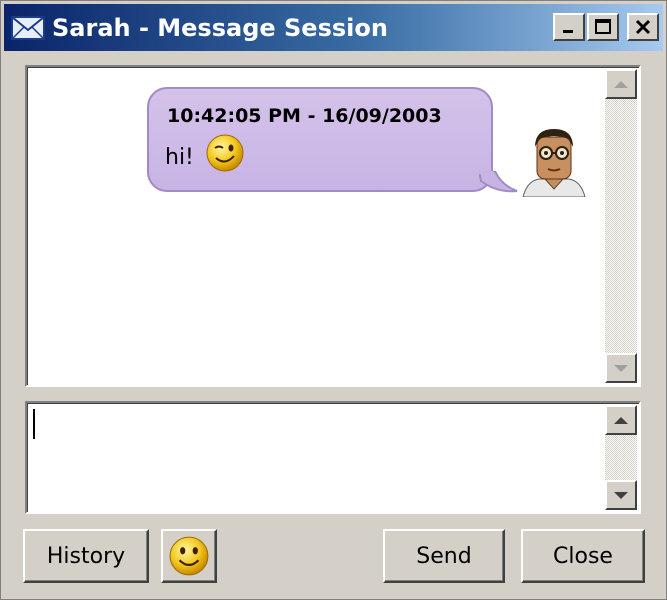 Image resolution: width=667 pixels, height=600 pixels. I want to click on send-button: Send, so click(444, 556).